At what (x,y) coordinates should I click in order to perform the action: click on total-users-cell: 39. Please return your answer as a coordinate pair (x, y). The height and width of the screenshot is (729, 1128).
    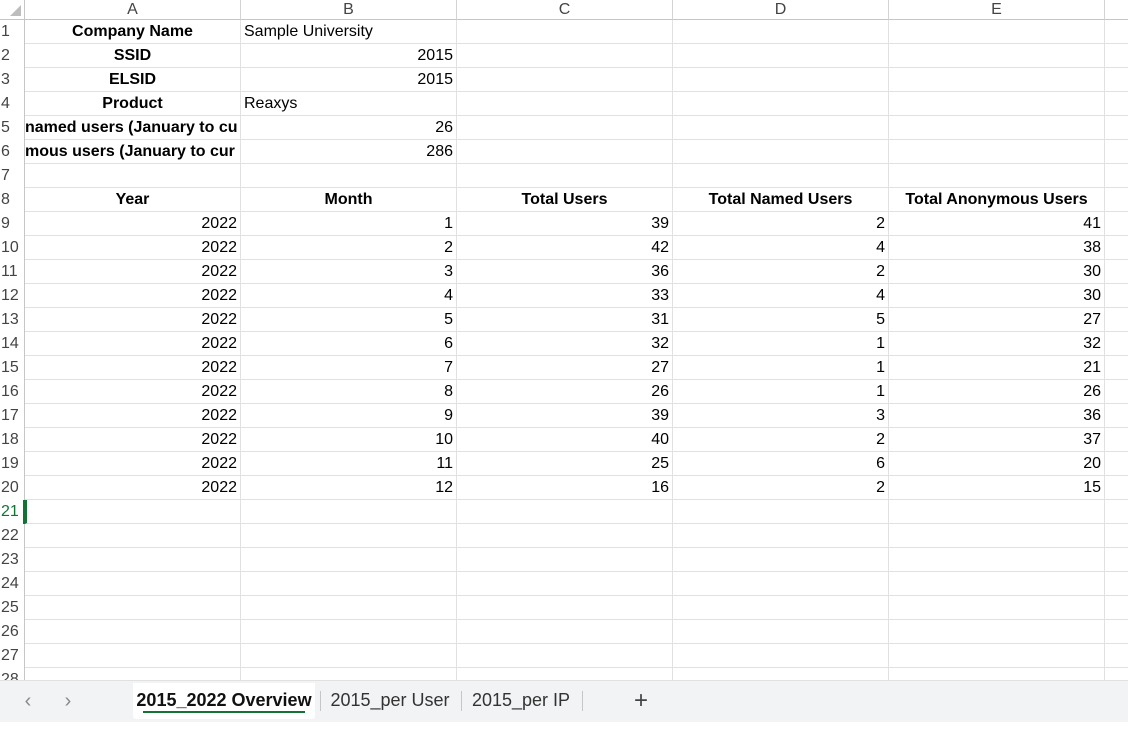
    Looking at the image, I should click on (565, 416).